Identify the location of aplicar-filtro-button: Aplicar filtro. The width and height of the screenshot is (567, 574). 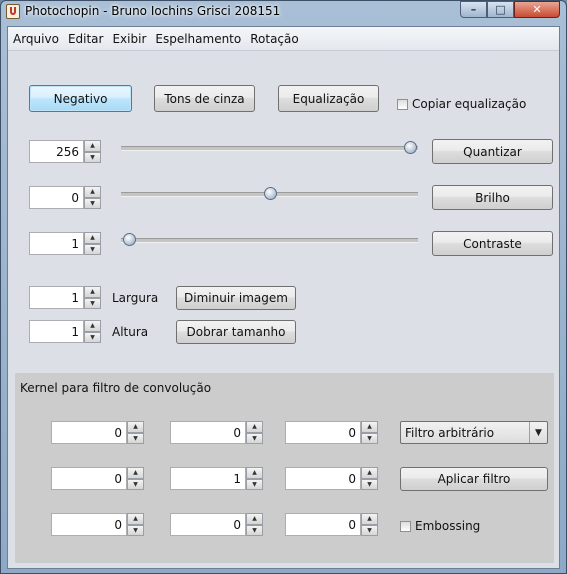
(474, 479).